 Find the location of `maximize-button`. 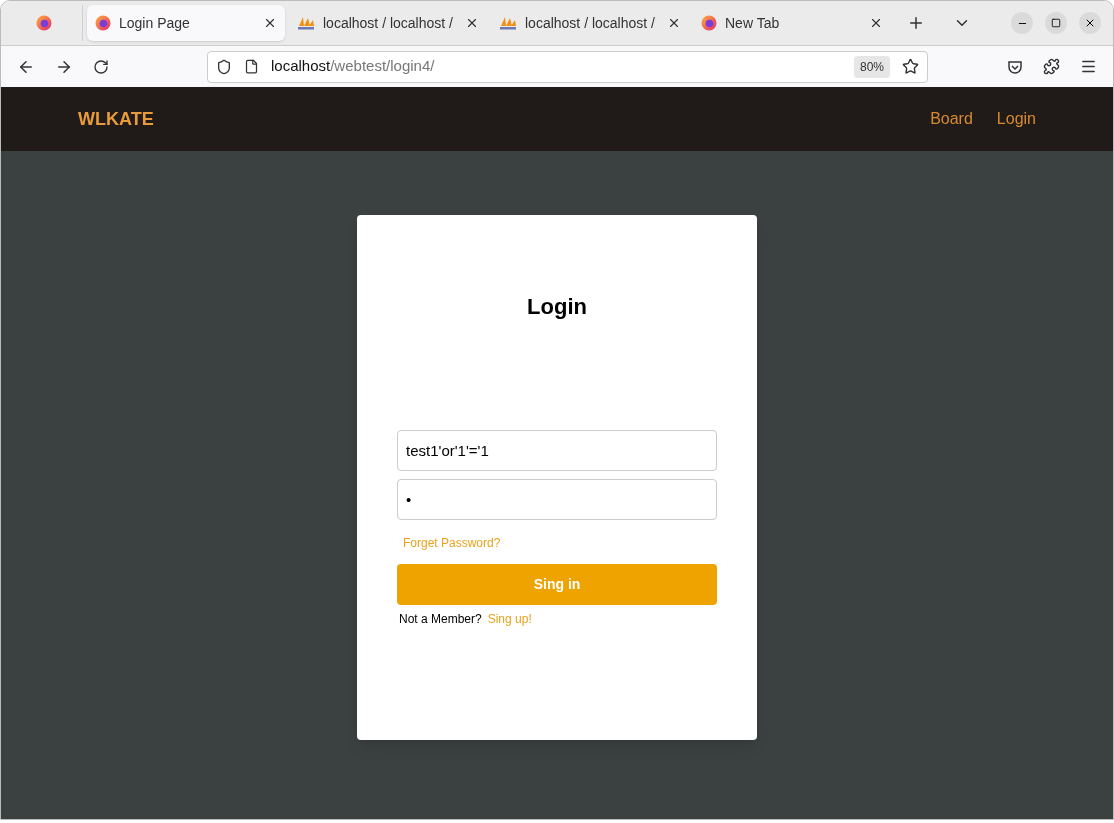

maximize-button is located at coordinates (1056, 23).